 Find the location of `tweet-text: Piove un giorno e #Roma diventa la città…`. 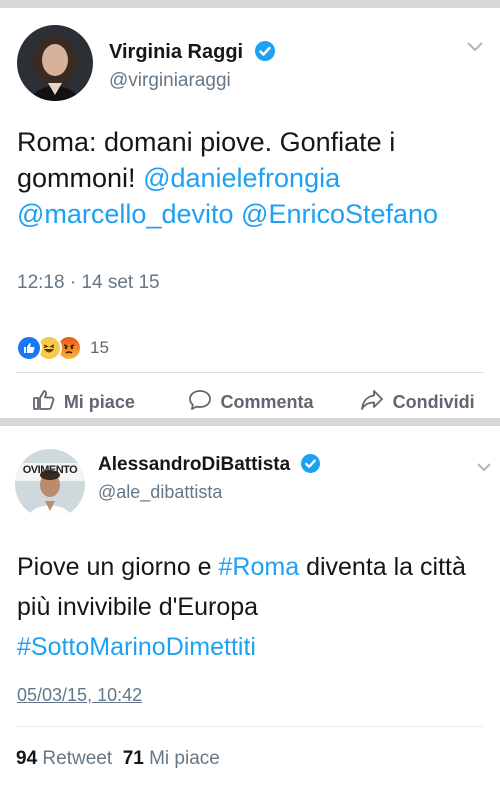

tweet-text: Piove un giorno e #Roma diventa la città… is located at coordinates (252, 607).